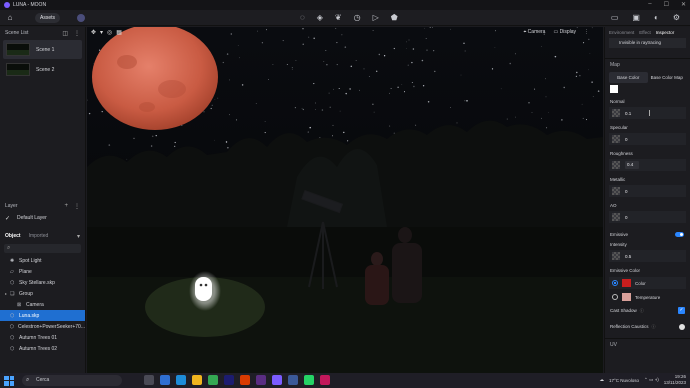  Describe the element at coordinates (615, 297) in the screenshot. I see `temperature-radio` at that location.